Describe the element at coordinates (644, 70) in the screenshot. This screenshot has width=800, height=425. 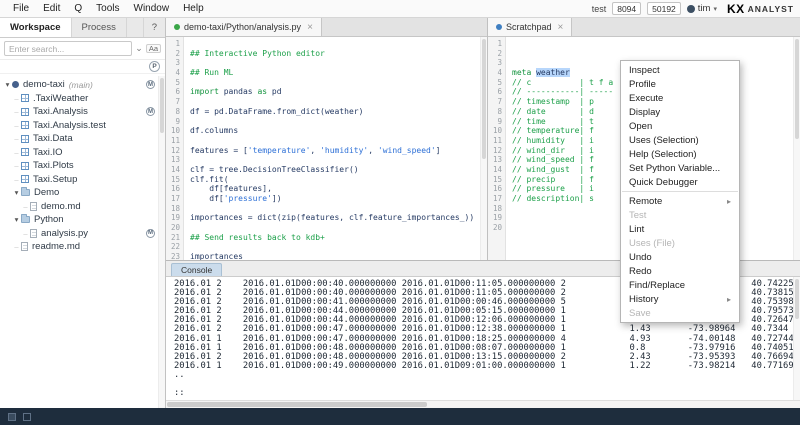
I see `menu-item-label: Inspect` at that location.